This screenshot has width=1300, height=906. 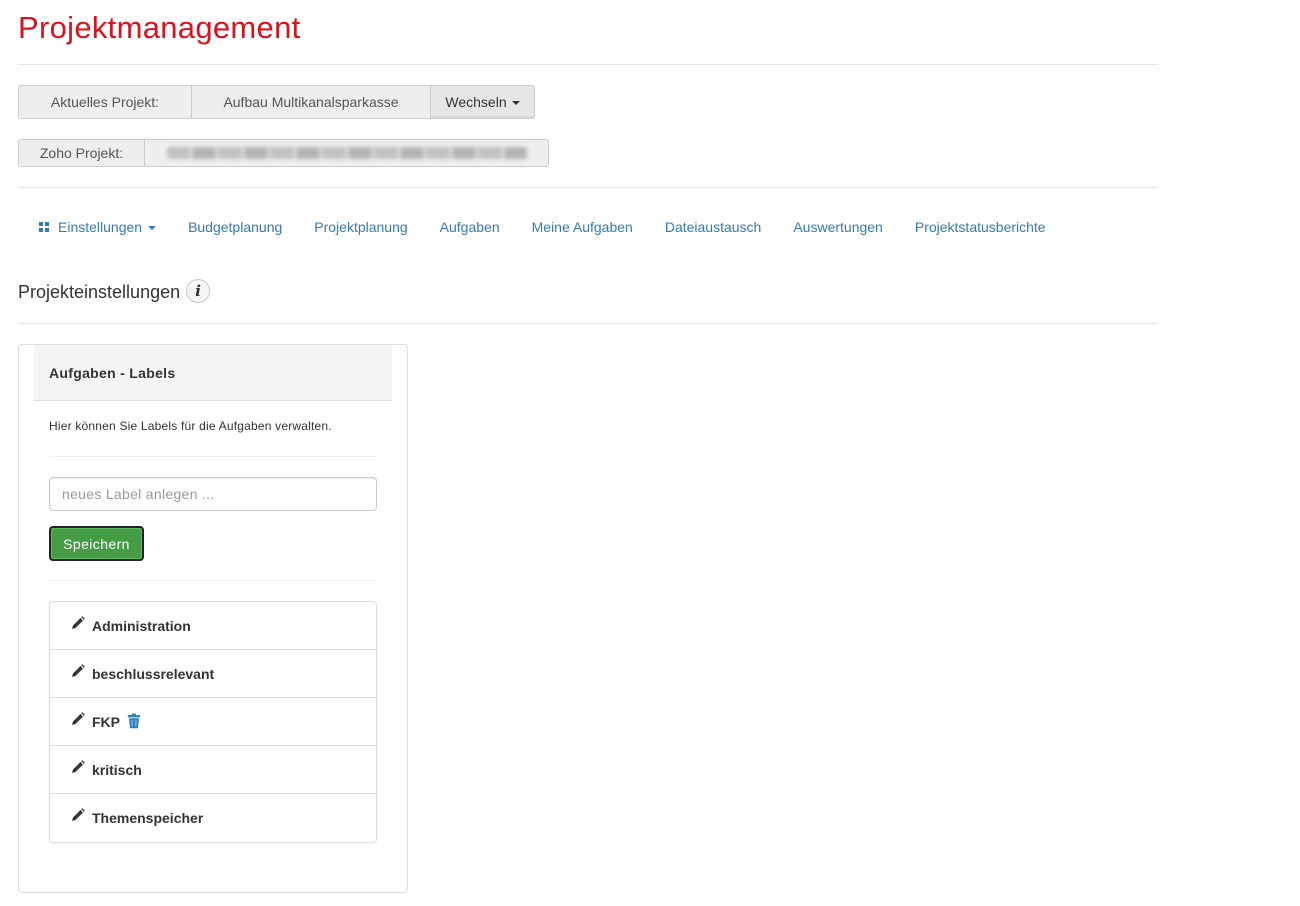 What do you see at coordinates (582, 227) in the screenshot?
I see `nav-item-meine-aufgaben: Meine Aufgaben` at bounding box center [582, 227].